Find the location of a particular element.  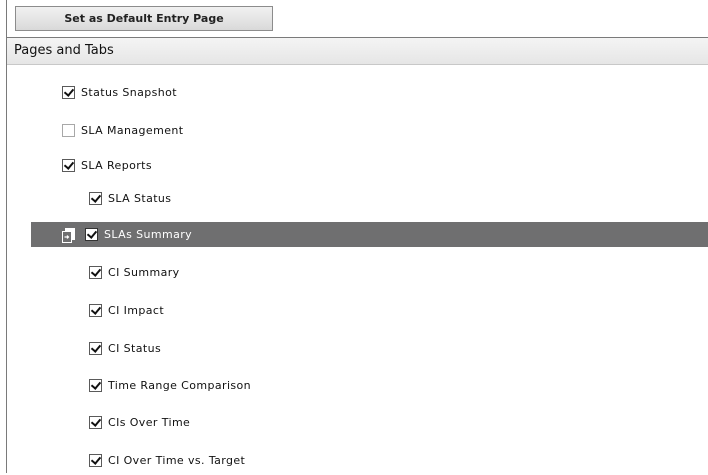

ci-over-time-vs-target-checkbox is located at coordinates (95, 460).